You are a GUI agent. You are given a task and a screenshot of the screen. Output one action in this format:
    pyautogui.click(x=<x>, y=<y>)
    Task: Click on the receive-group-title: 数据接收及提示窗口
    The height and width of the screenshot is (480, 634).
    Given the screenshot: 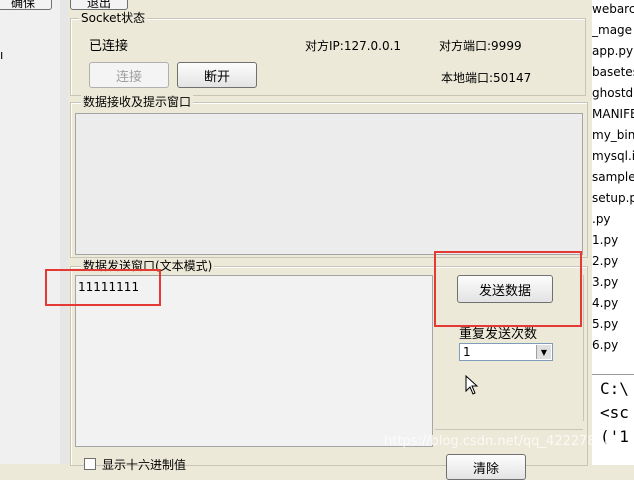 What is the action you would take?
    pyautogui.click(x=137, y=102)
    